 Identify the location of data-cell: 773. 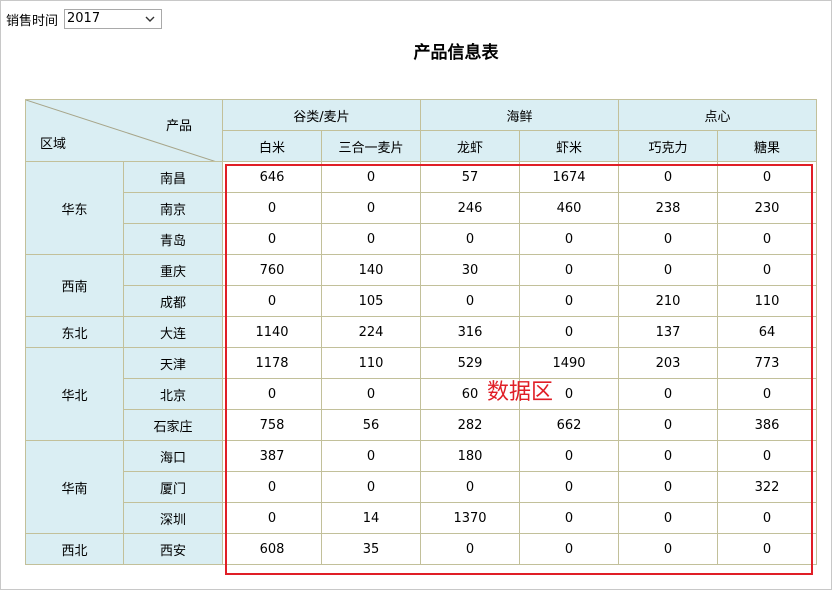
(767, 363).